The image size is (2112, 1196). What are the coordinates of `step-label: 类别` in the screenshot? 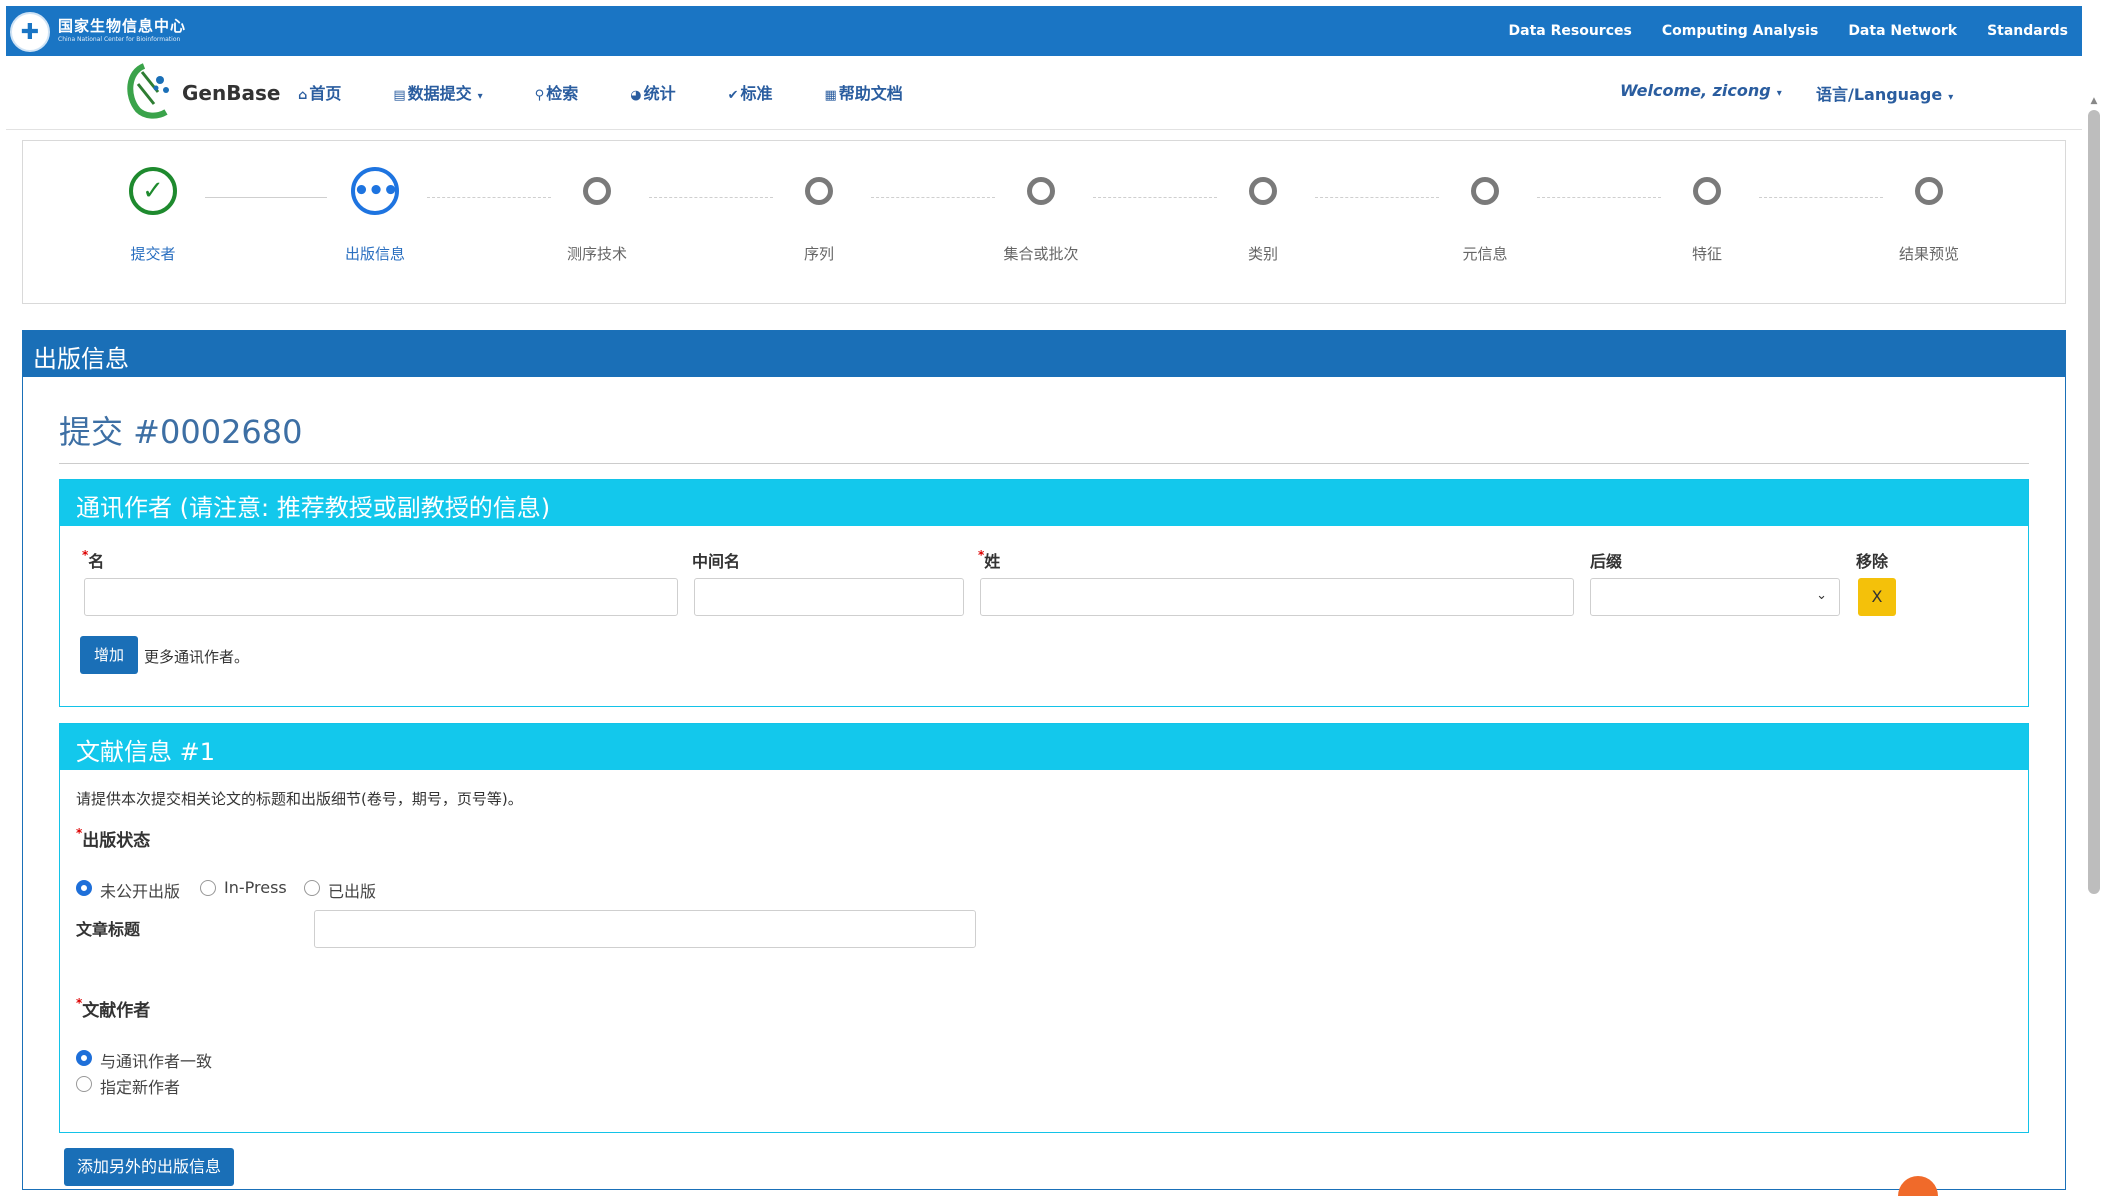 It's located at (1262, 254).